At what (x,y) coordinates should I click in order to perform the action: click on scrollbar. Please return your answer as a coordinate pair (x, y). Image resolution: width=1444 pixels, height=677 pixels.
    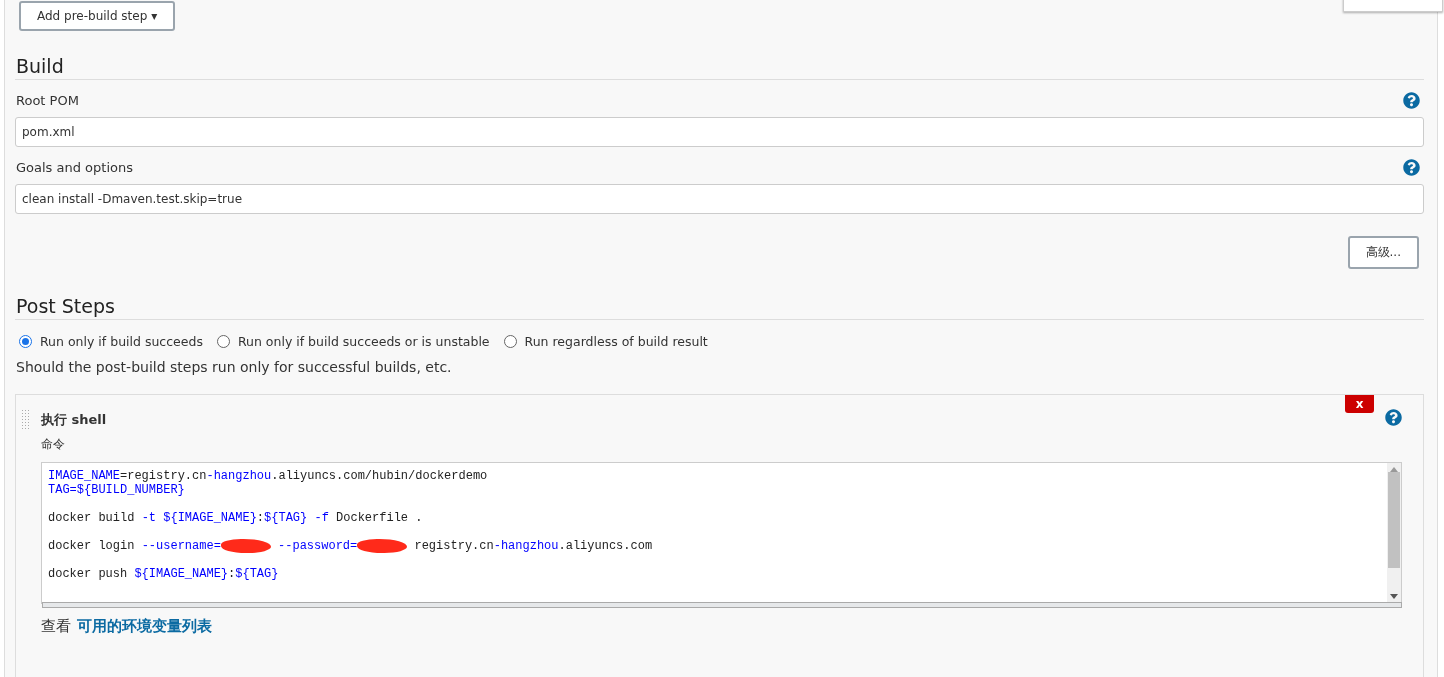
    Looking at the image, I should click on (1394, 533).